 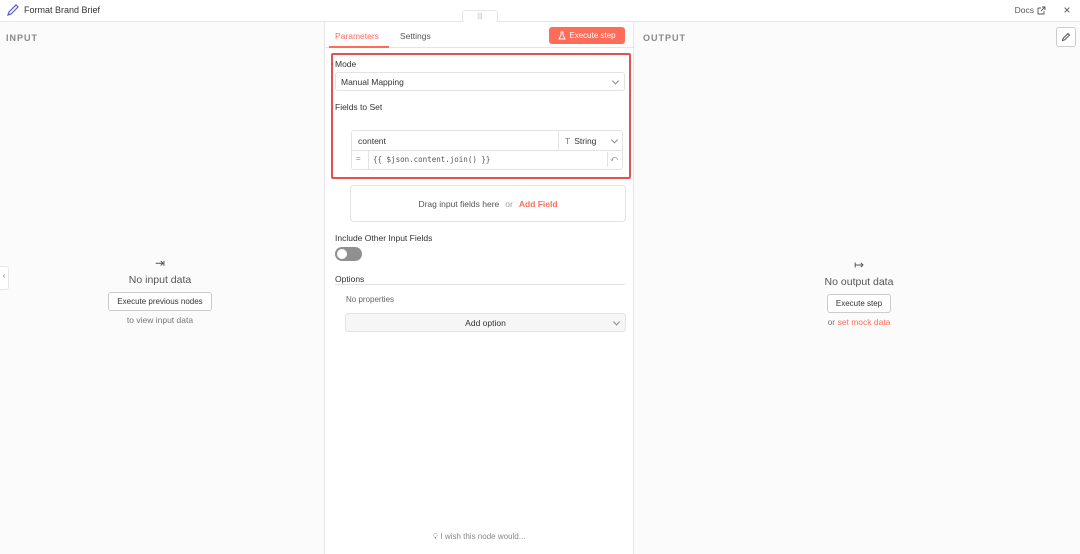 I want to click on output-empty-subtext: or set mock data, so click(x=859, y=322).